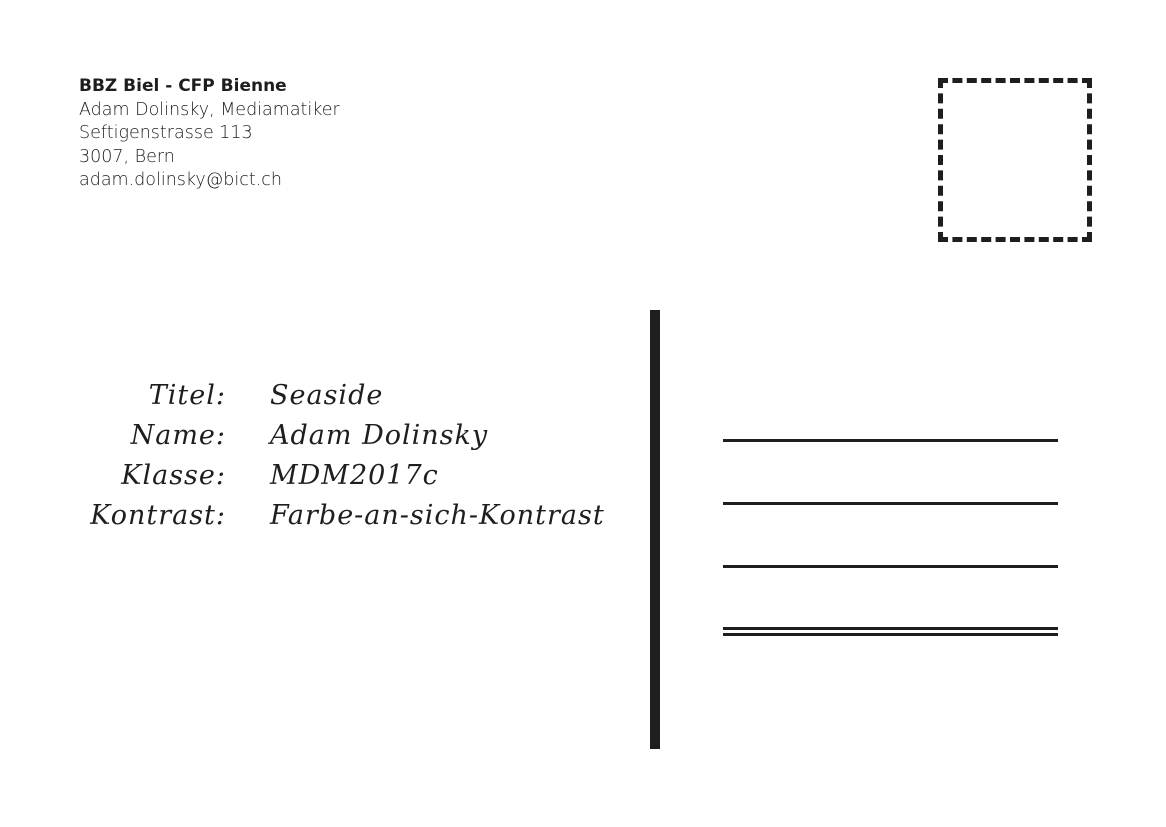 Image resolution: width=1166 pixels, height=827 pixels. What do you see at coordinates (178, 435) in the screenshot?
I see `info-label-name: Name:` at bounding box center [178, 435].